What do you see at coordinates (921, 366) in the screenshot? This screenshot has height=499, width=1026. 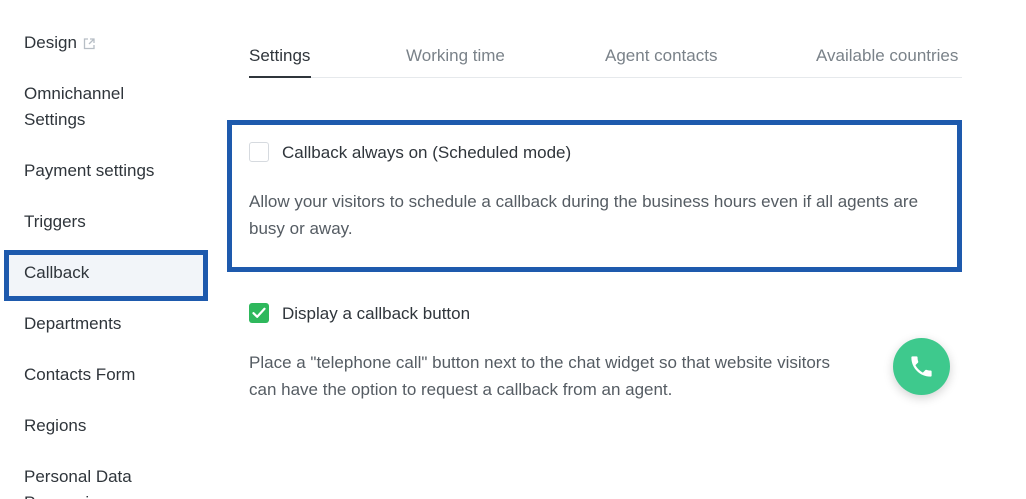 I see `callback-fab-button` at bounding box center [921, 366].